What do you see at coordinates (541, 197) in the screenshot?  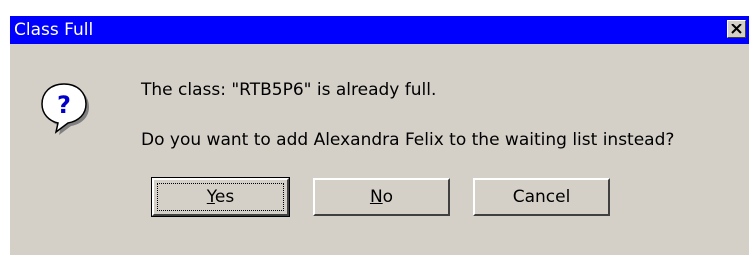 I see `cancel-button: Cancel` at bounding box center [541, 197].